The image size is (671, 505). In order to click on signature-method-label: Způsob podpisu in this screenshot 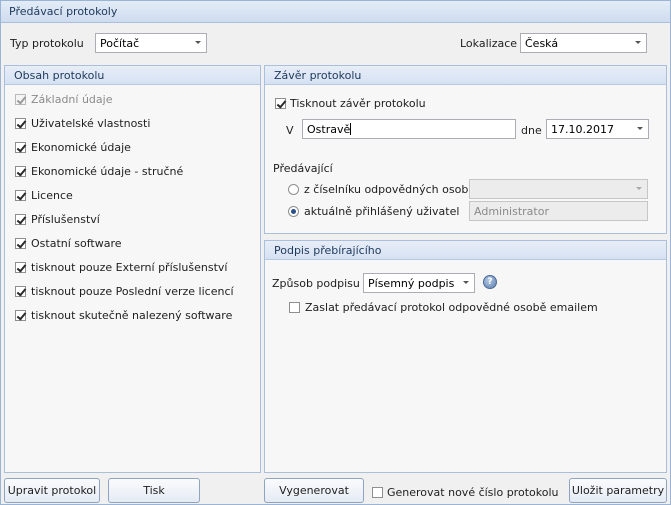, I will do `click(316, 283)`.